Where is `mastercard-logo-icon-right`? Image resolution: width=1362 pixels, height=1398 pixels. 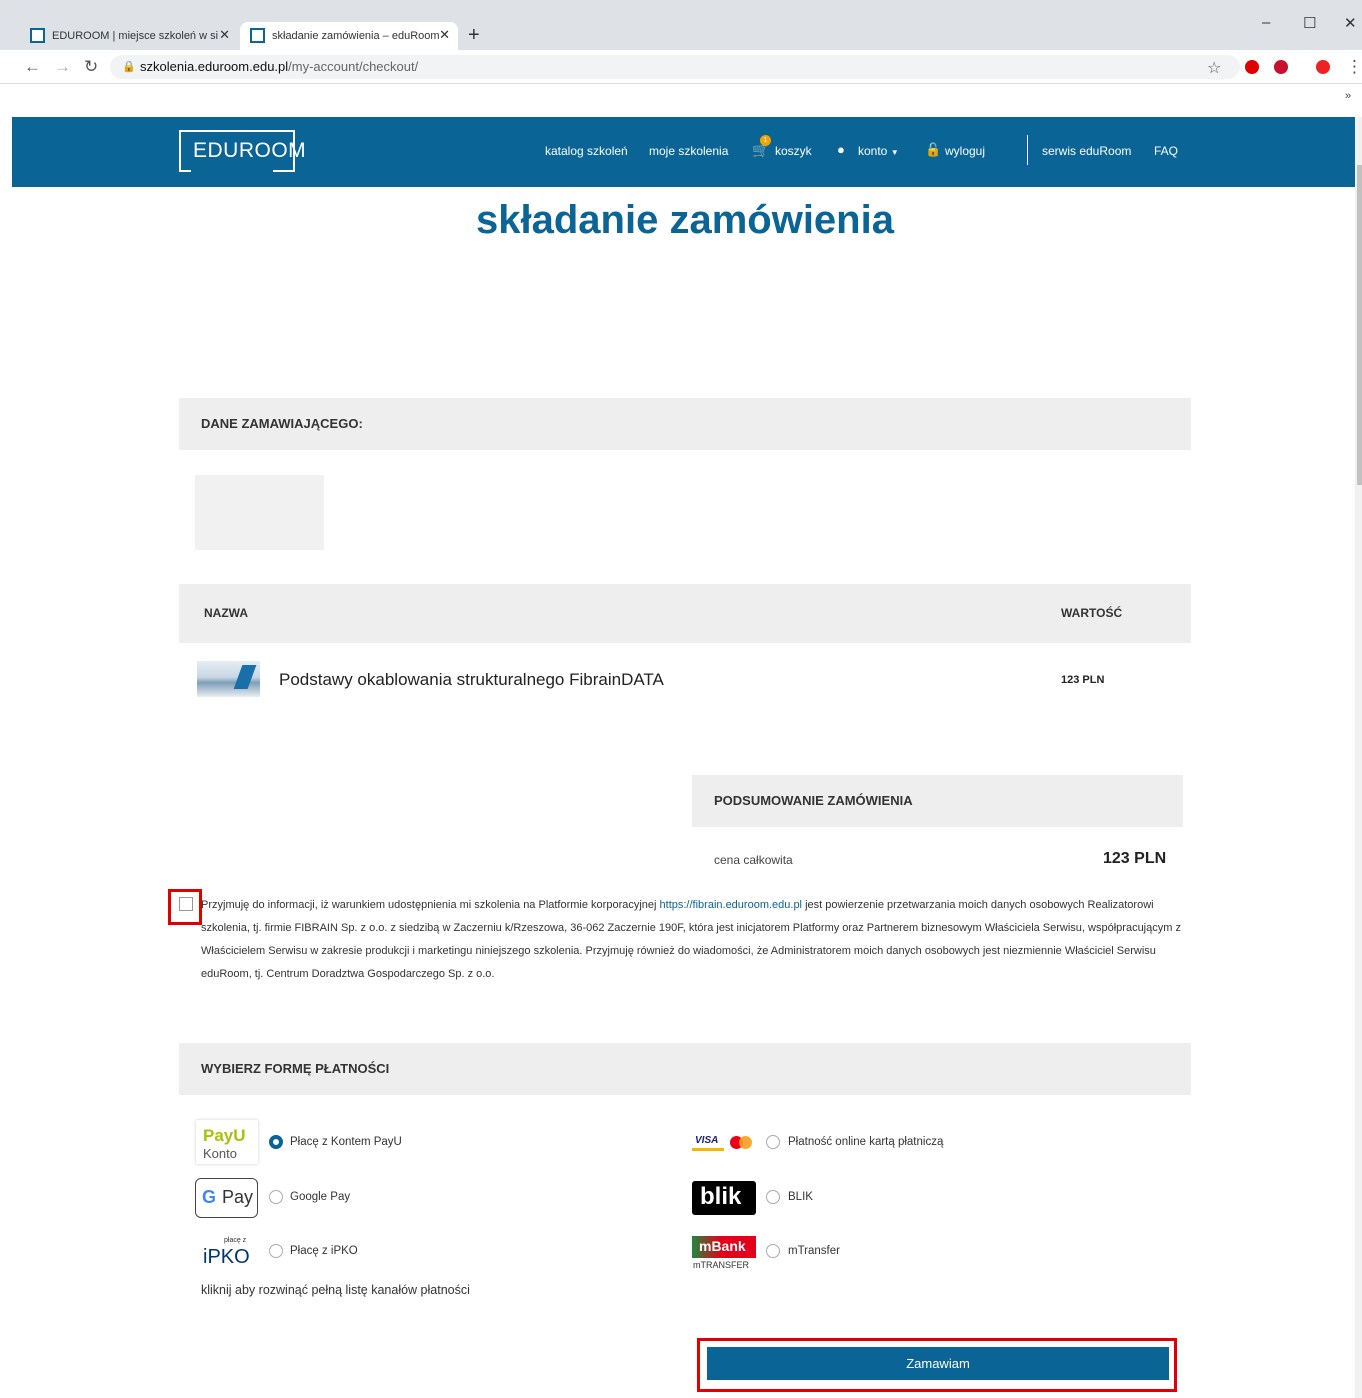 mastercard-logo-icon-right is located at coordinates (745, 1142).